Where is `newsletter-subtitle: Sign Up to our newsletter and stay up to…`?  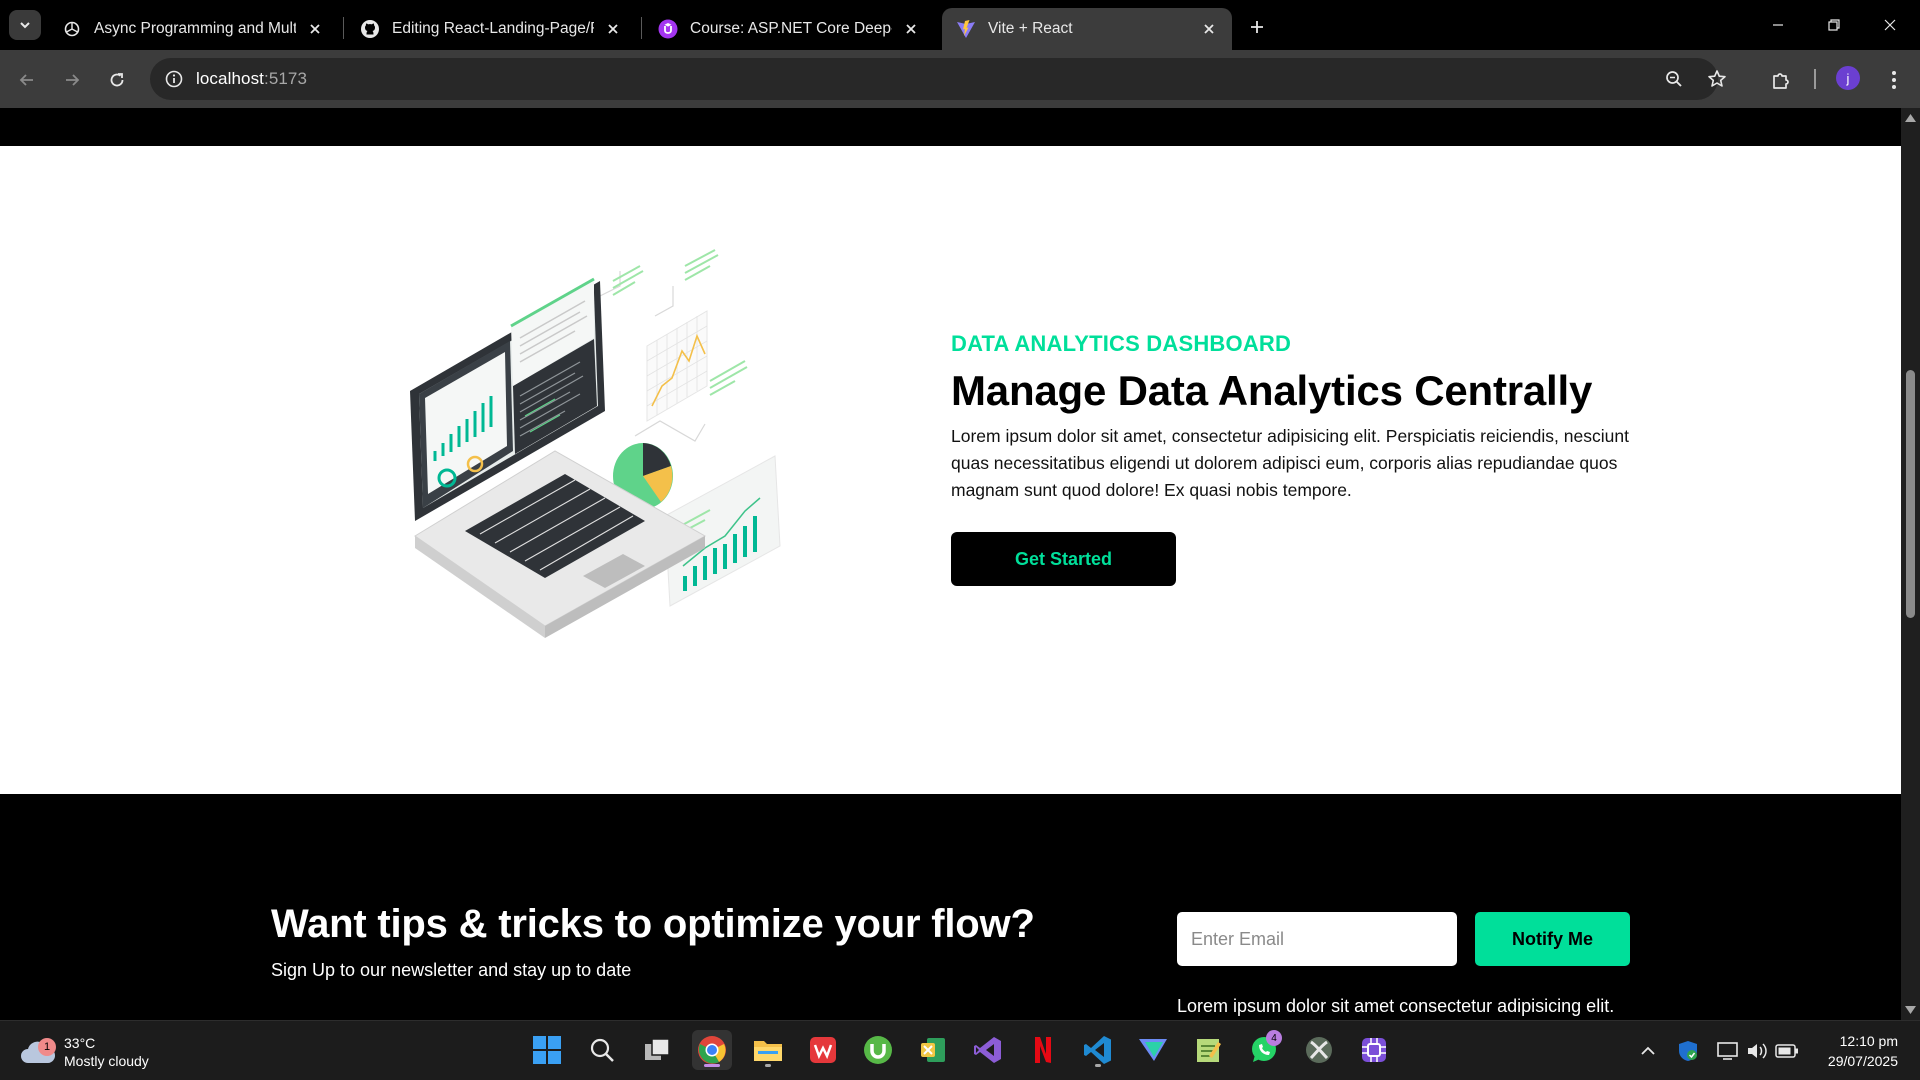 newsletter-subtitle: Sign Up to our newsletter and stay up to… is located at coordinates (451, 970).